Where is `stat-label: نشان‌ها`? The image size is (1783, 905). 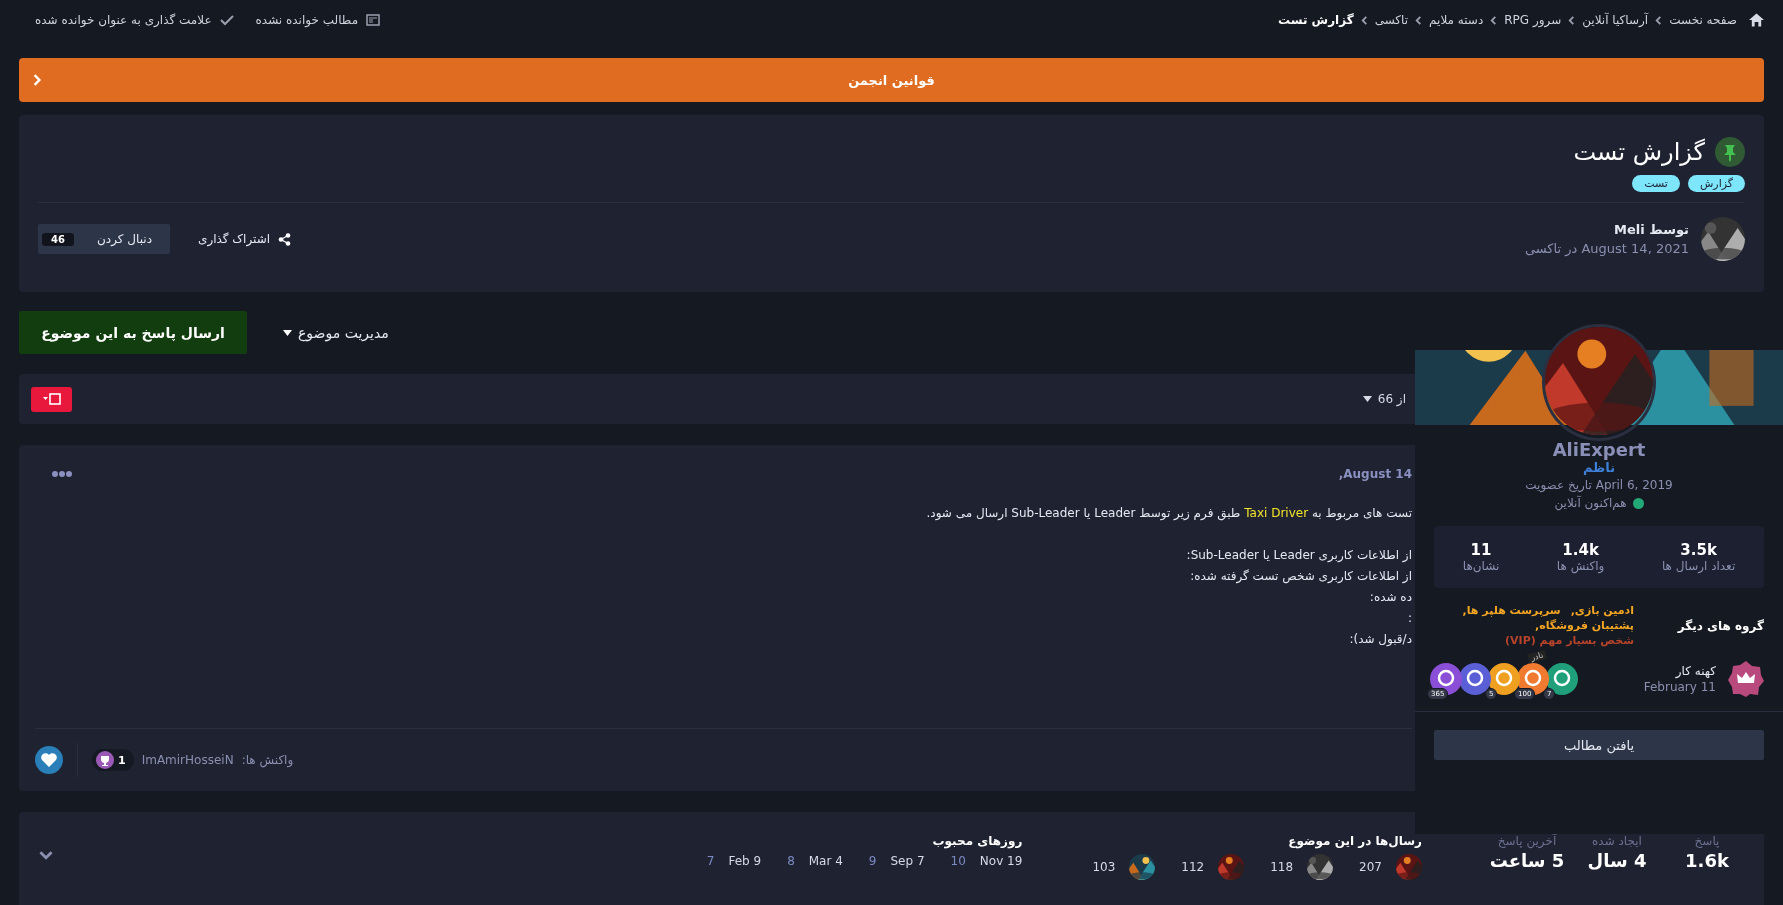
stat-label: نشان‌ها is located at coordinates (1481, 566).